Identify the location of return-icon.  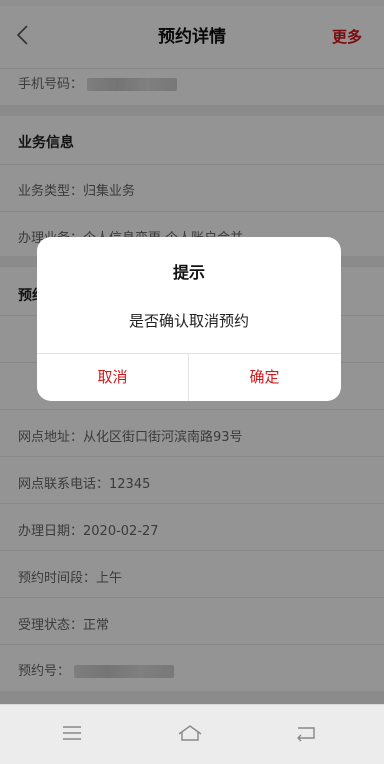
(306, 734).